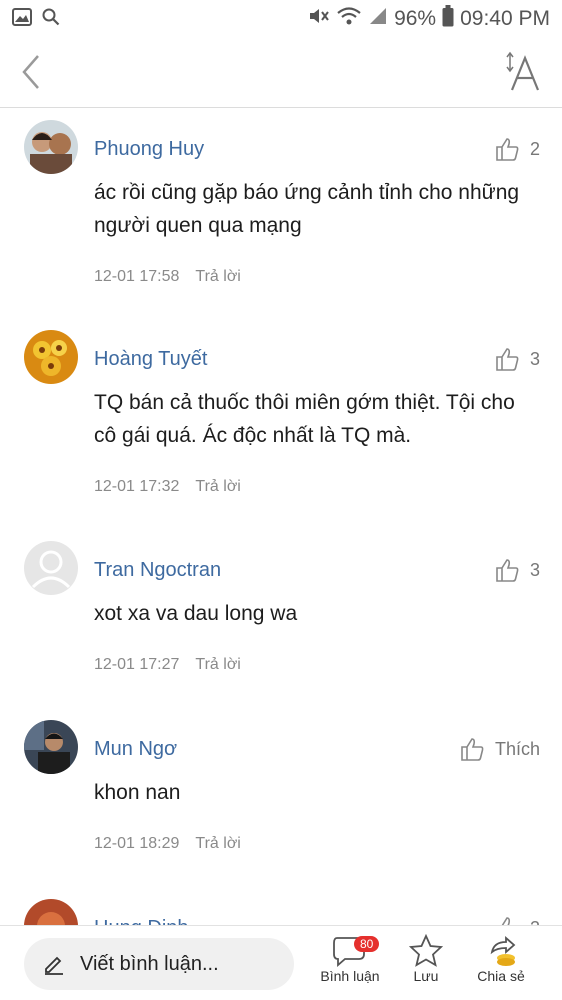  Describe the element at coordinates (517, 748) in the screenshot. I see `like-label: Thích` at that location.